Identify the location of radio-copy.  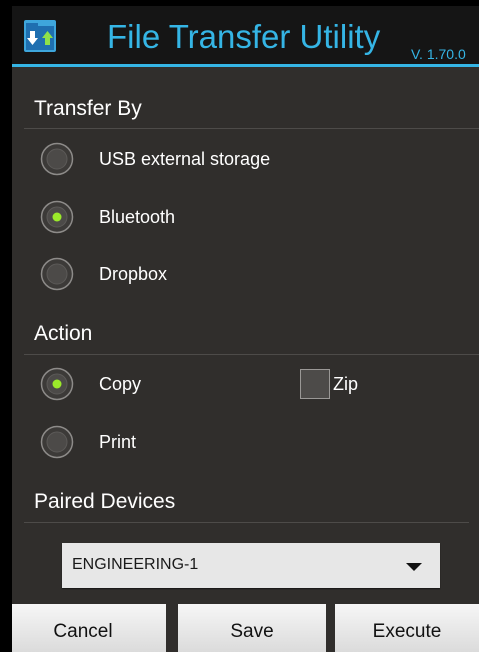
(57, 384).